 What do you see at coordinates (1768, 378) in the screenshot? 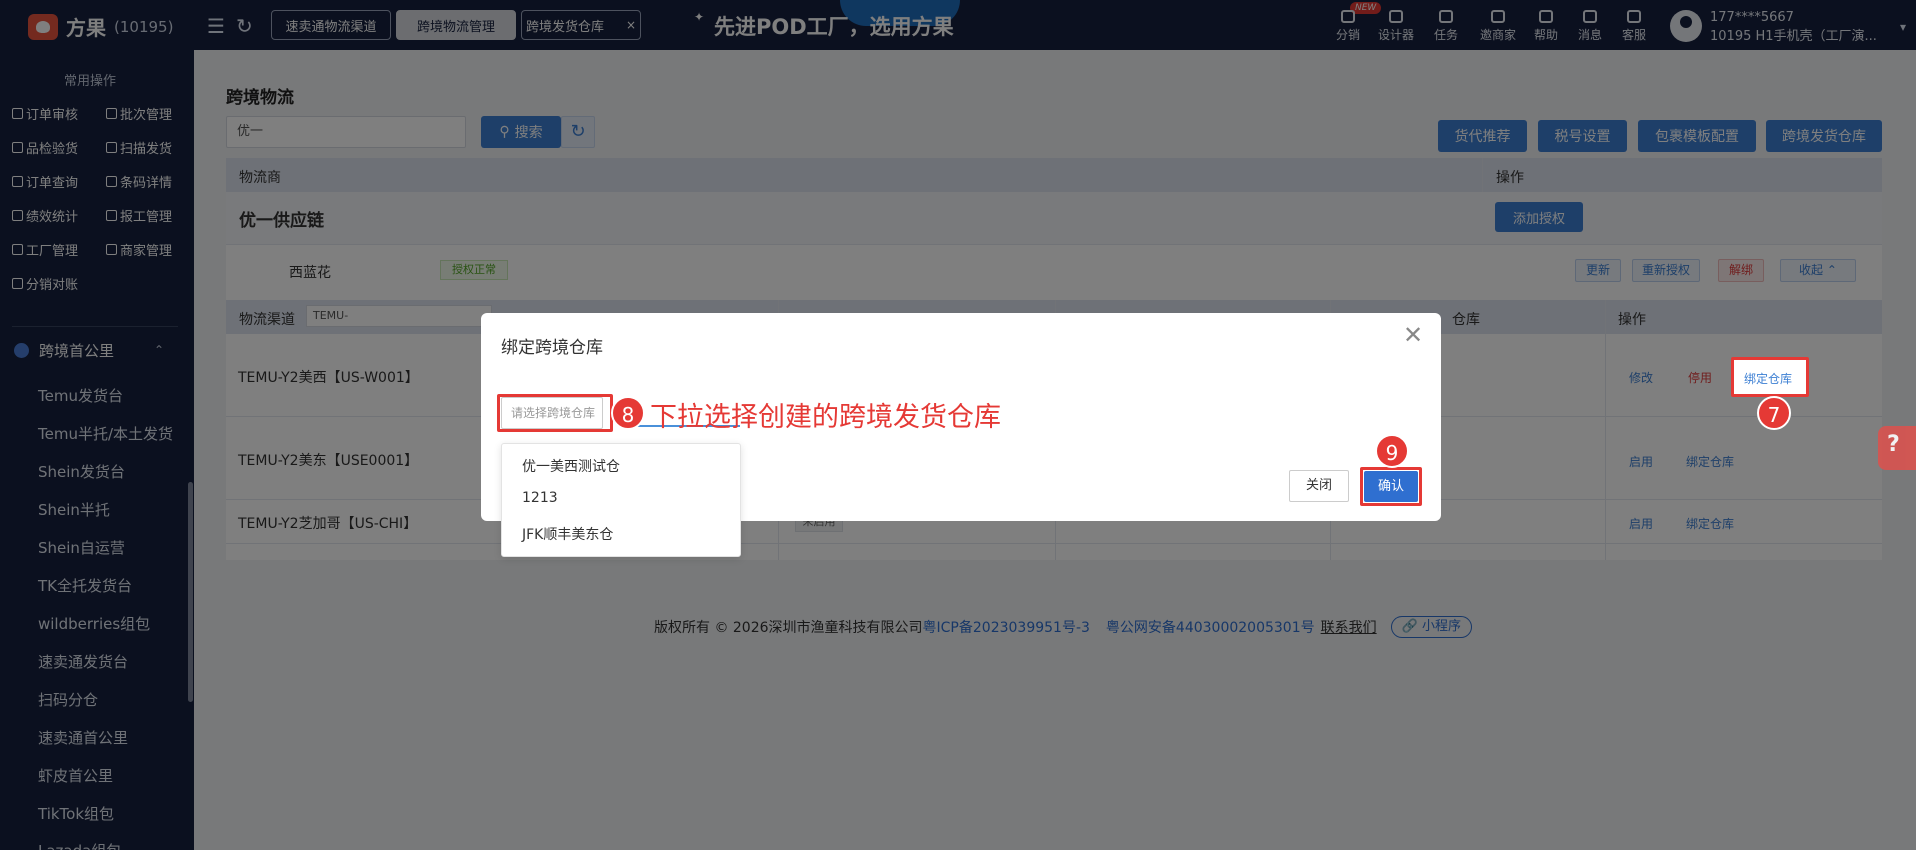
I see `bind-warehouse-link-highlighted: 绑定仓库` at bounding box center [1768, 378].